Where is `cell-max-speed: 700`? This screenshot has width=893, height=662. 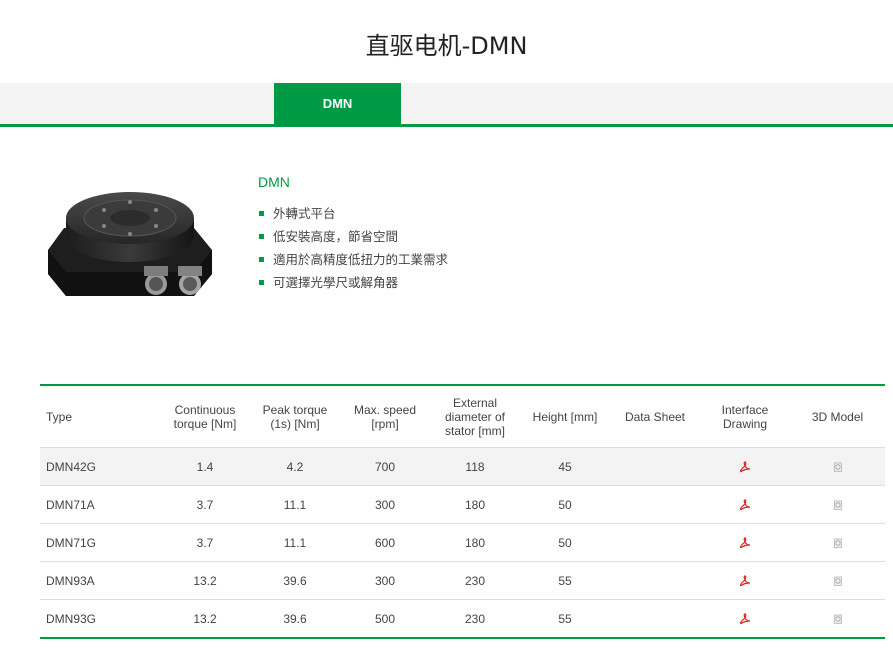
cell-max-speed: 700 is located at coordinates (385, 466).